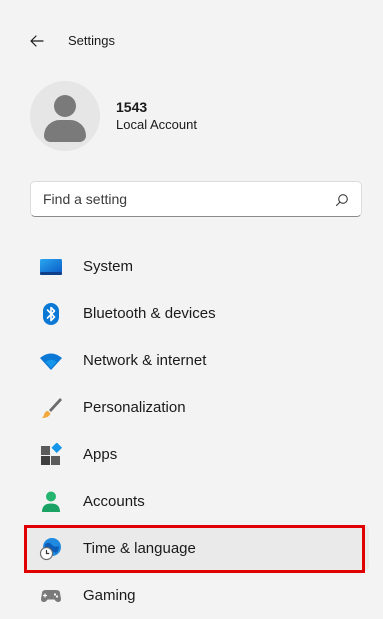  I want to click on user-profile: 1543 Local Account, so click(190, 116).